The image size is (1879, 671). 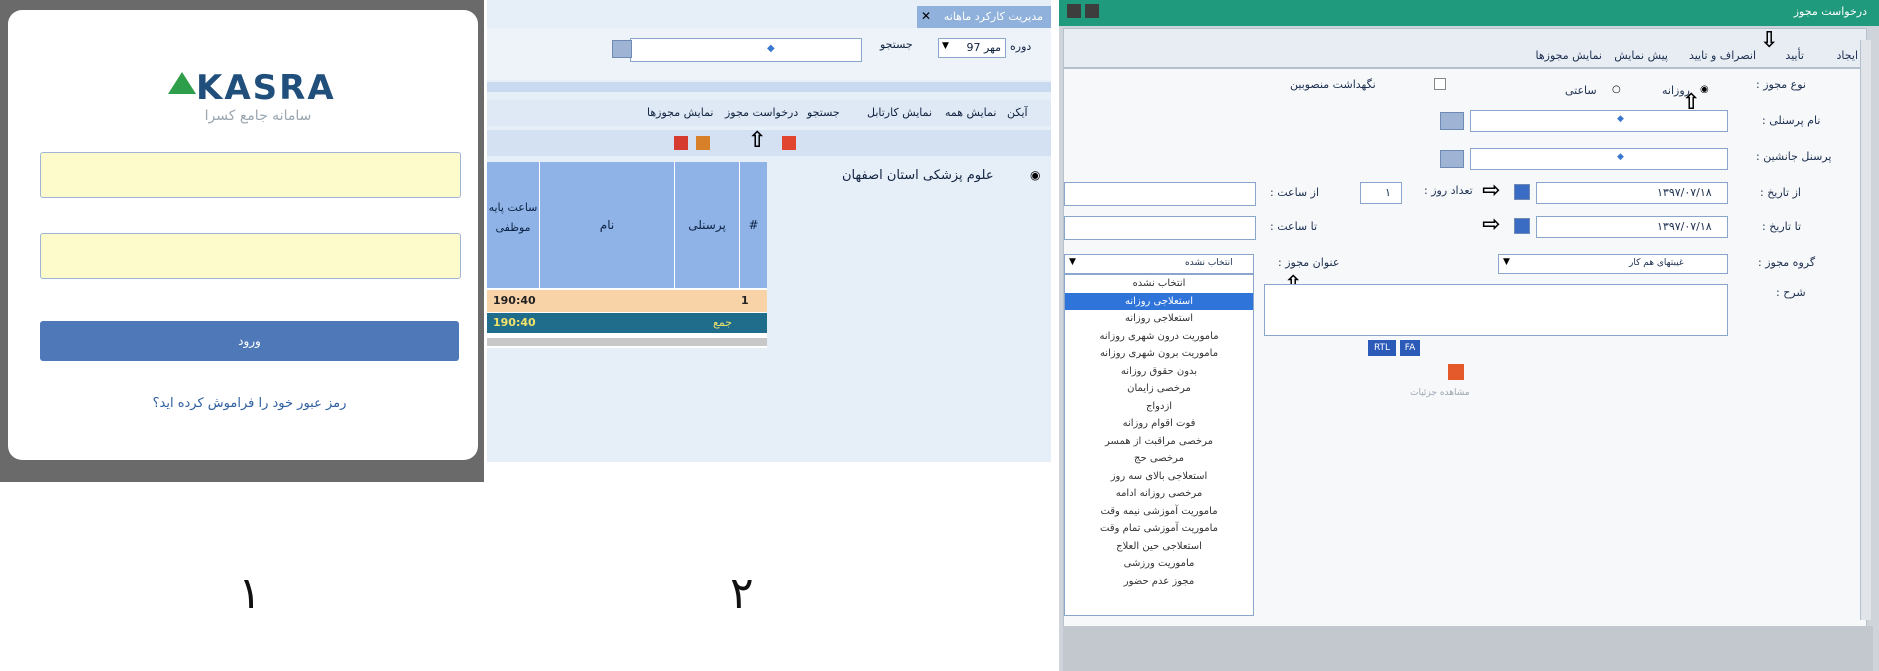 What do you see at coordinates (1159, 477) in the screenshot?
I see `dropdown-option: استعلاجی بالای سه روز` at bounding box center [1159, 477].